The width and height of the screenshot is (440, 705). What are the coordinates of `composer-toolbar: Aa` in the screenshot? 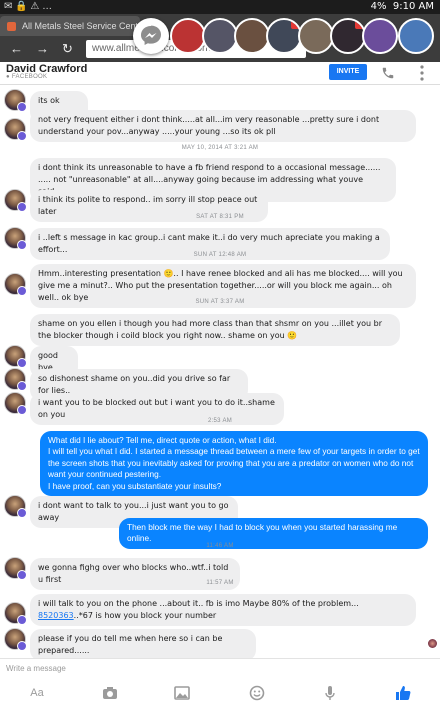 It's located at (220, 693).